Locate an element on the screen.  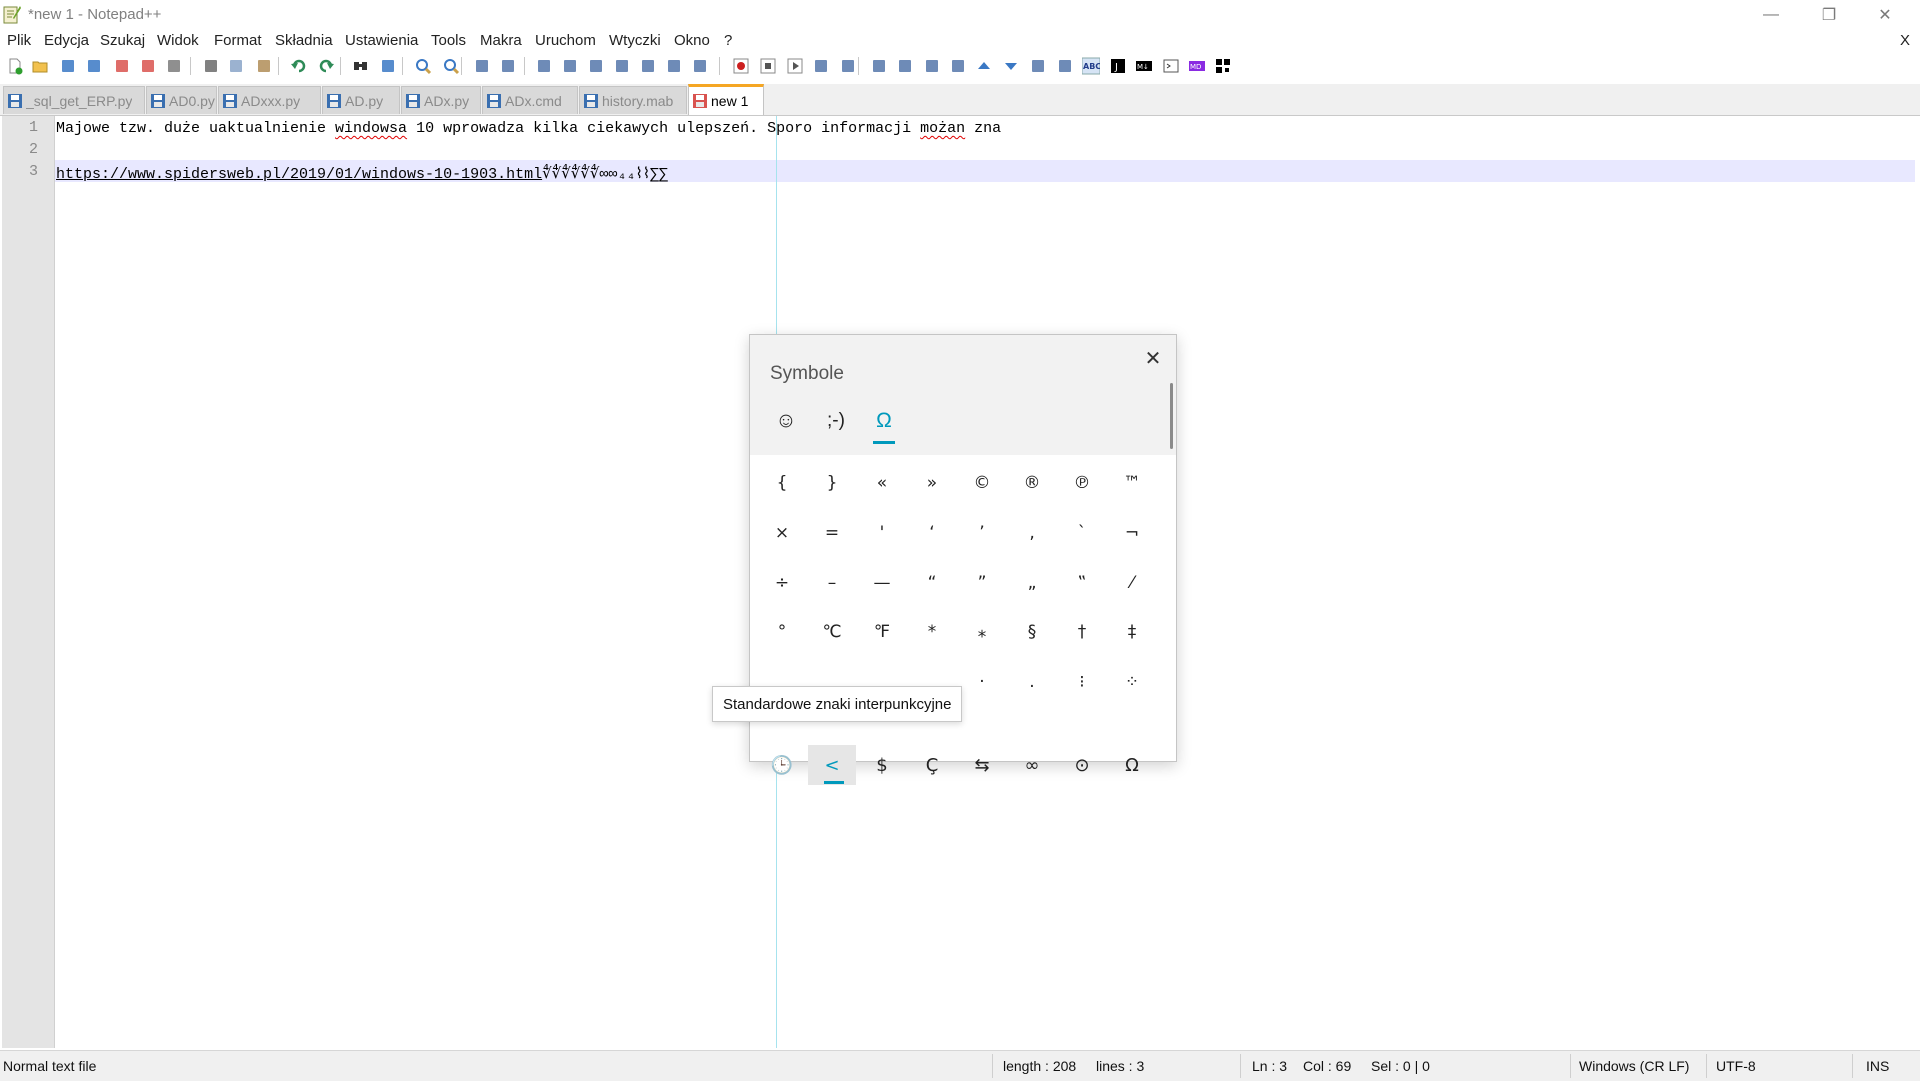
expand-button is located at coordinates (1038, 66).